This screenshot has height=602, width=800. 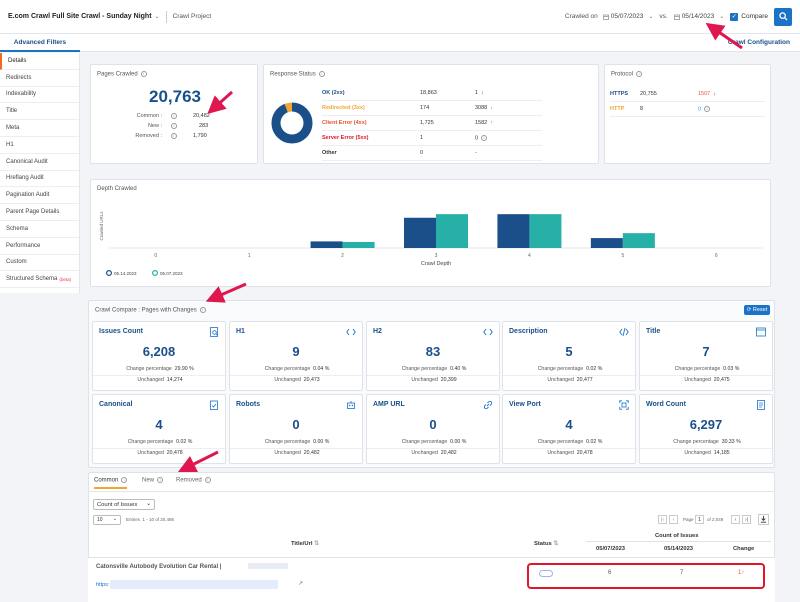 I want to click on sidebar-item-indexability: Indexability, so click(x=39, y=95).